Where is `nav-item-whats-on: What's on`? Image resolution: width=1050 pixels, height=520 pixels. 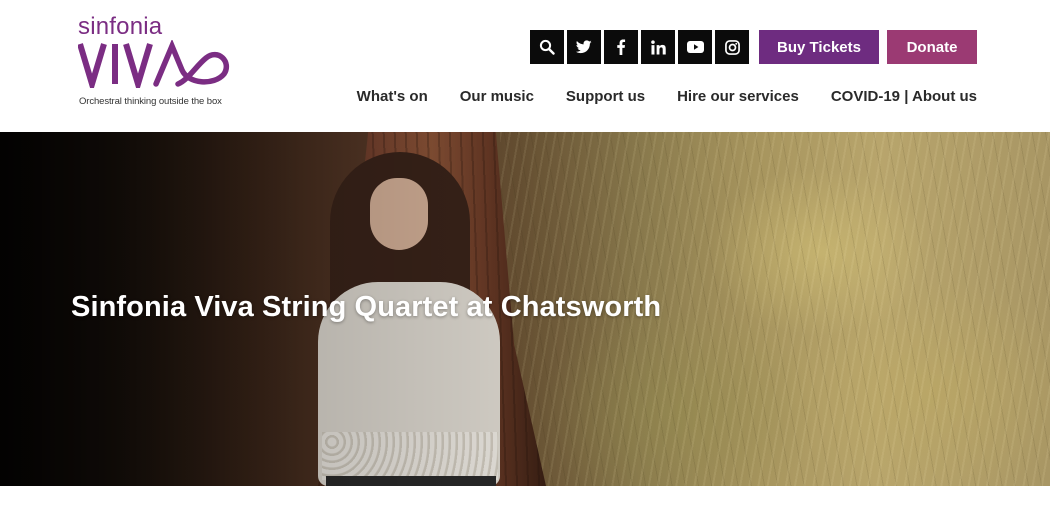
nav-item-whats-on: What's on is located at coordinates (392, 96).